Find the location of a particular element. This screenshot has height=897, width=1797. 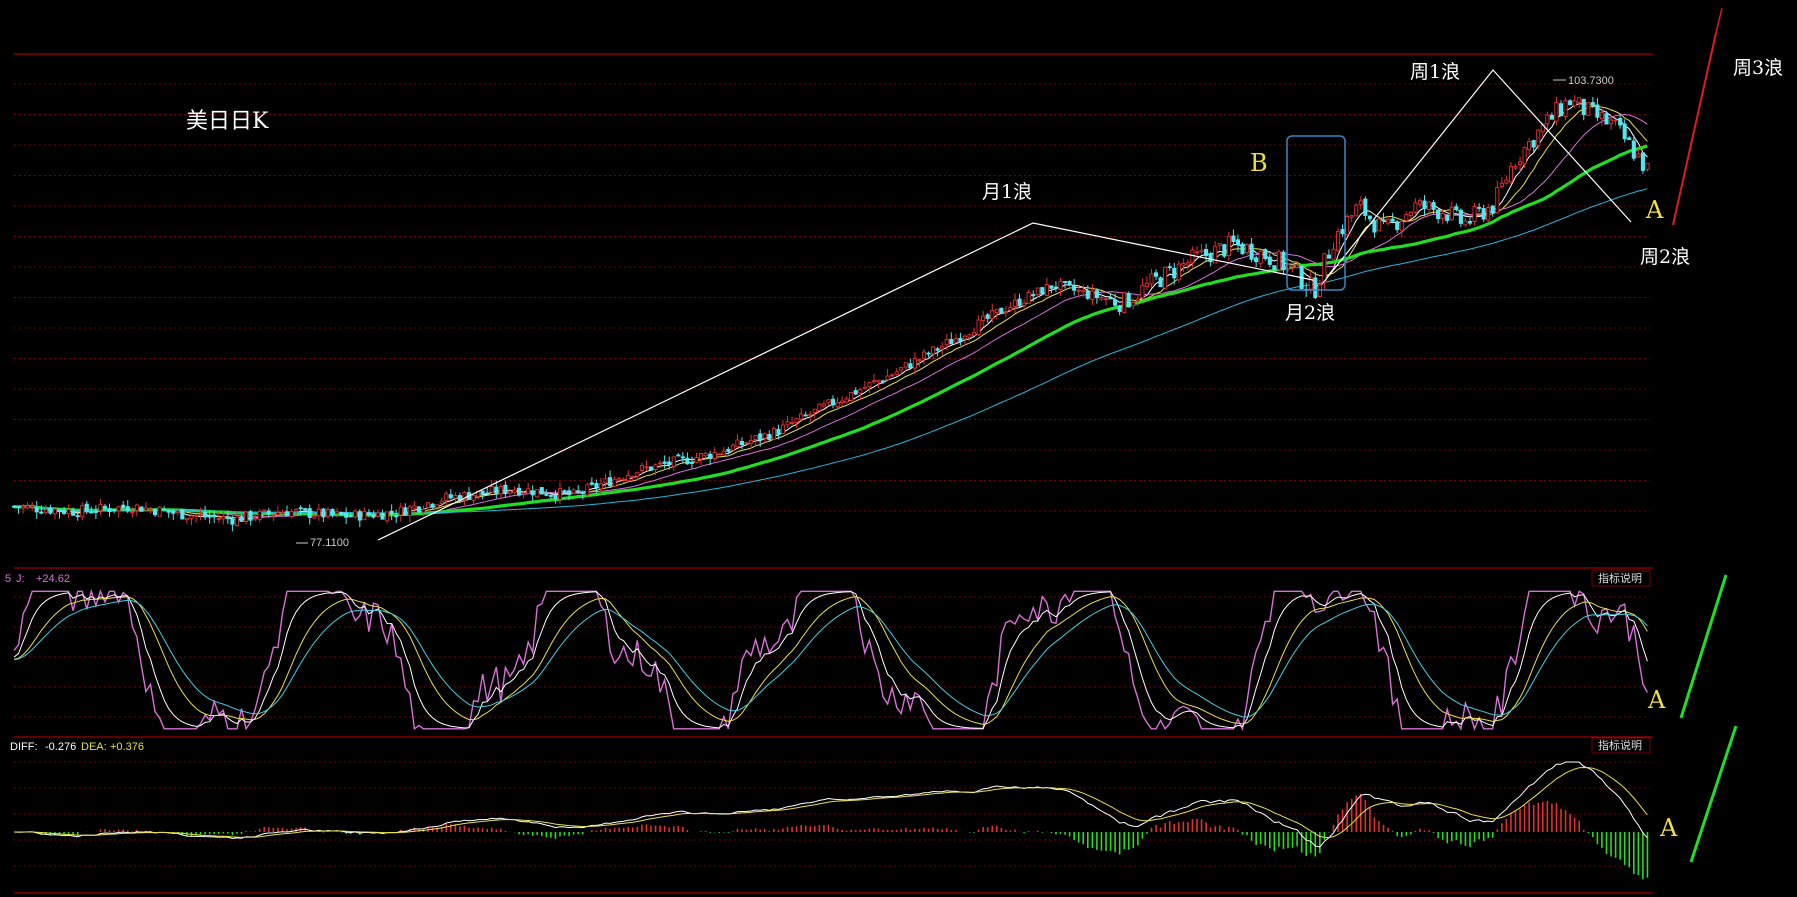

macd-info-button: 指标说明 is located at coordinates (1620, 745).